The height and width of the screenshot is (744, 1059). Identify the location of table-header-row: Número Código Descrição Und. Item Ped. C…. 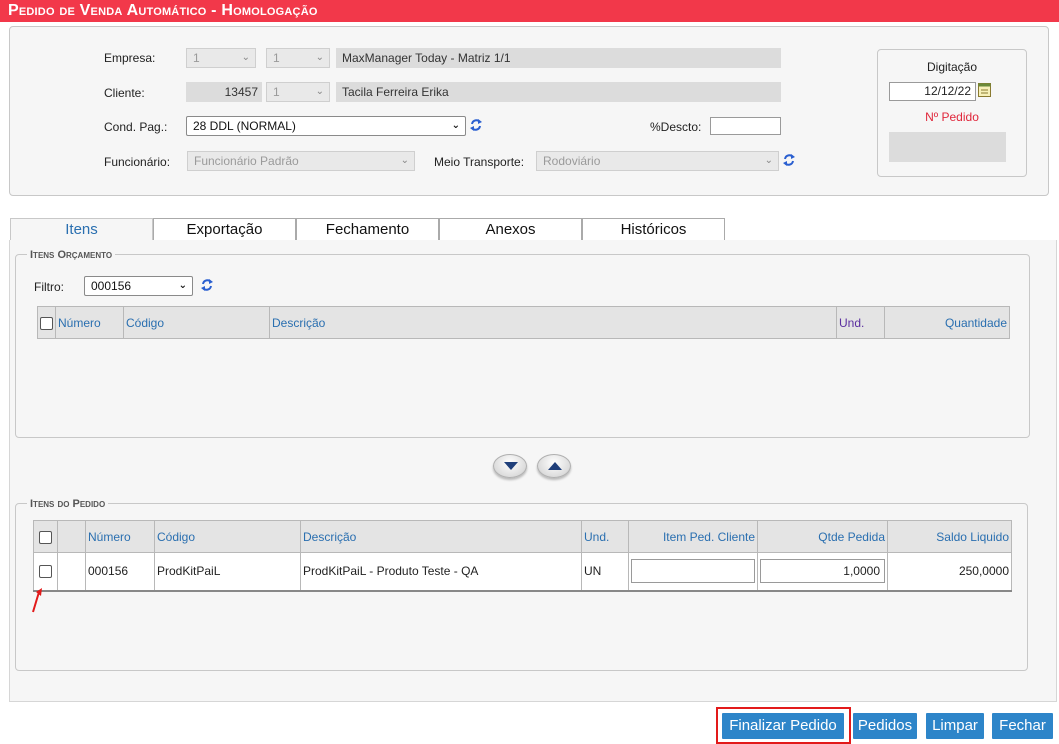
(522, 536).